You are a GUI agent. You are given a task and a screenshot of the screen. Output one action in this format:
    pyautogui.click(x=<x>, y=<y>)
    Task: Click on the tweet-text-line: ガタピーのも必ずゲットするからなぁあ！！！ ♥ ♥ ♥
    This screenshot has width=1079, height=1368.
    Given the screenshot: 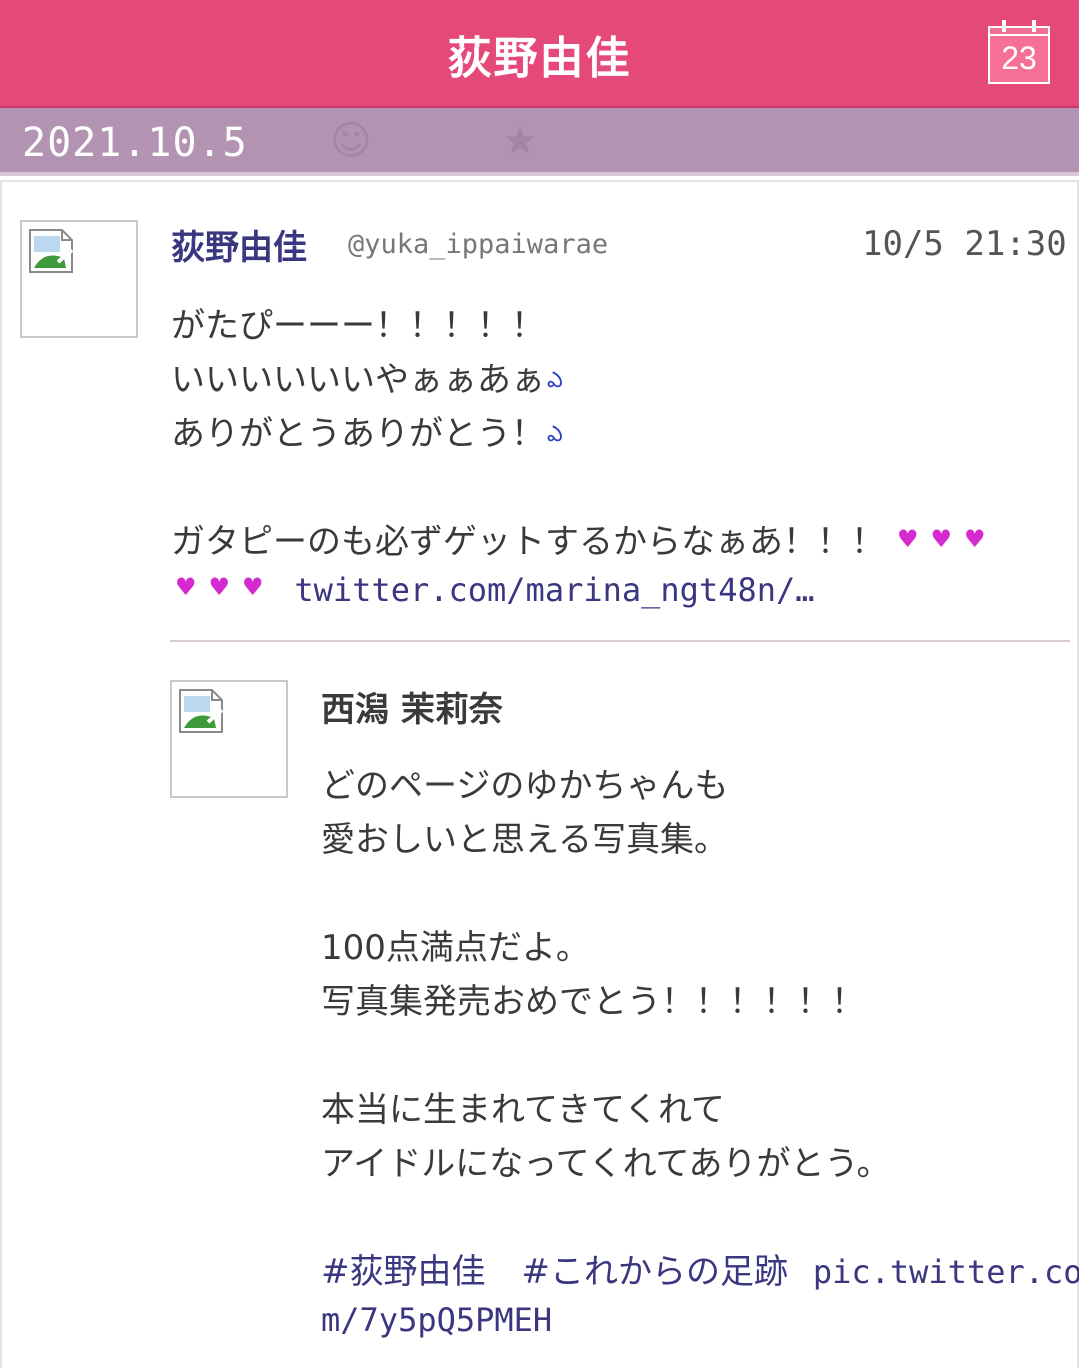 What is the action you would take?
    pyautogui.click(x=578, y=542)
    